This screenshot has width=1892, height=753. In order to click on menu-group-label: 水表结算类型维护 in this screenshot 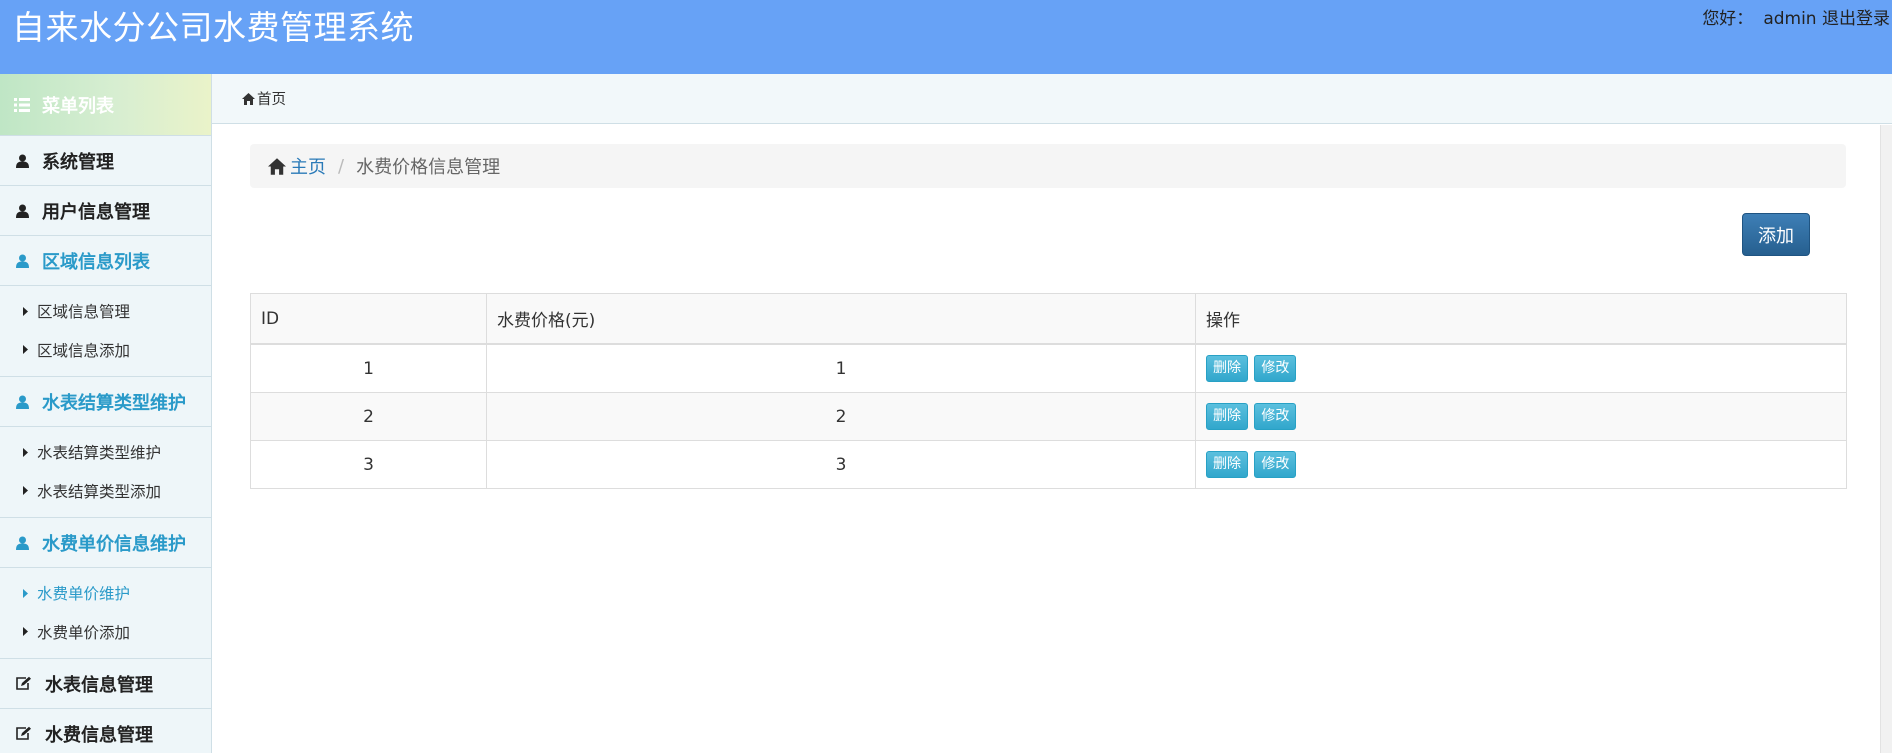, I will do `click(114, 403)`.